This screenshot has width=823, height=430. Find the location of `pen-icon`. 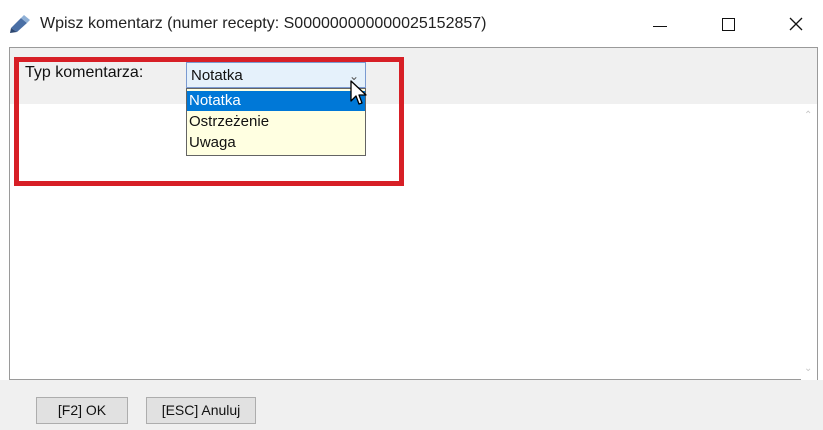

pen-icon is located at coordinates (20, 24).